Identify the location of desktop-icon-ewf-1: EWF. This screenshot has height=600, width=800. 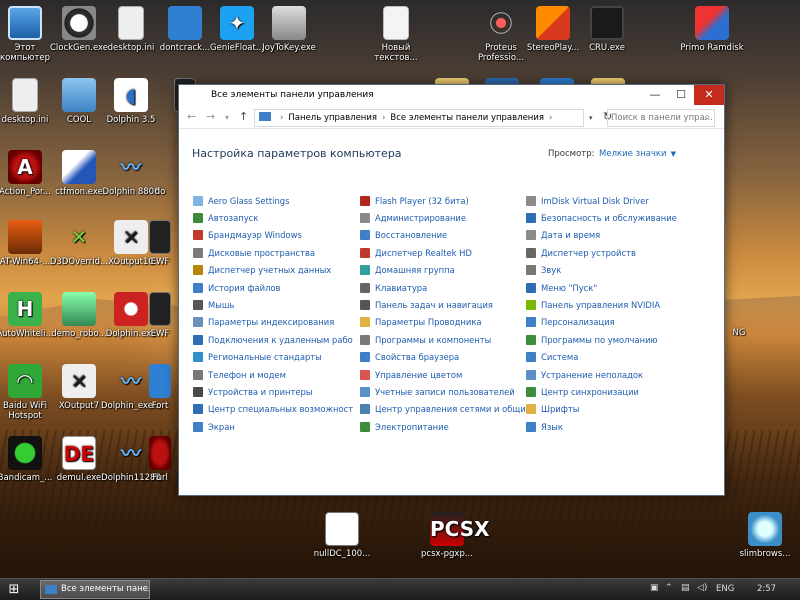
(160, 243).